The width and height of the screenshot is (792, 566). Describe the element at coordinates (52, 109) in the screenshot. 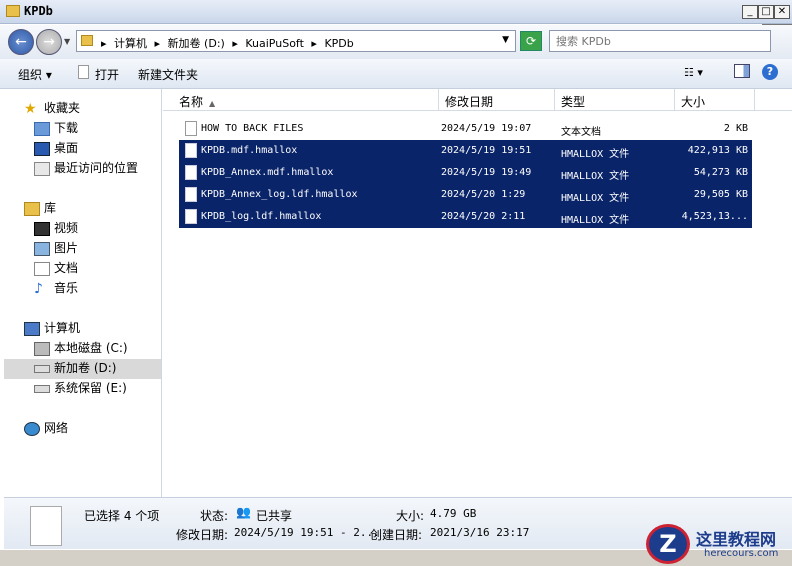

I see `nav-favorites: ★ 收藏夹` at that location.